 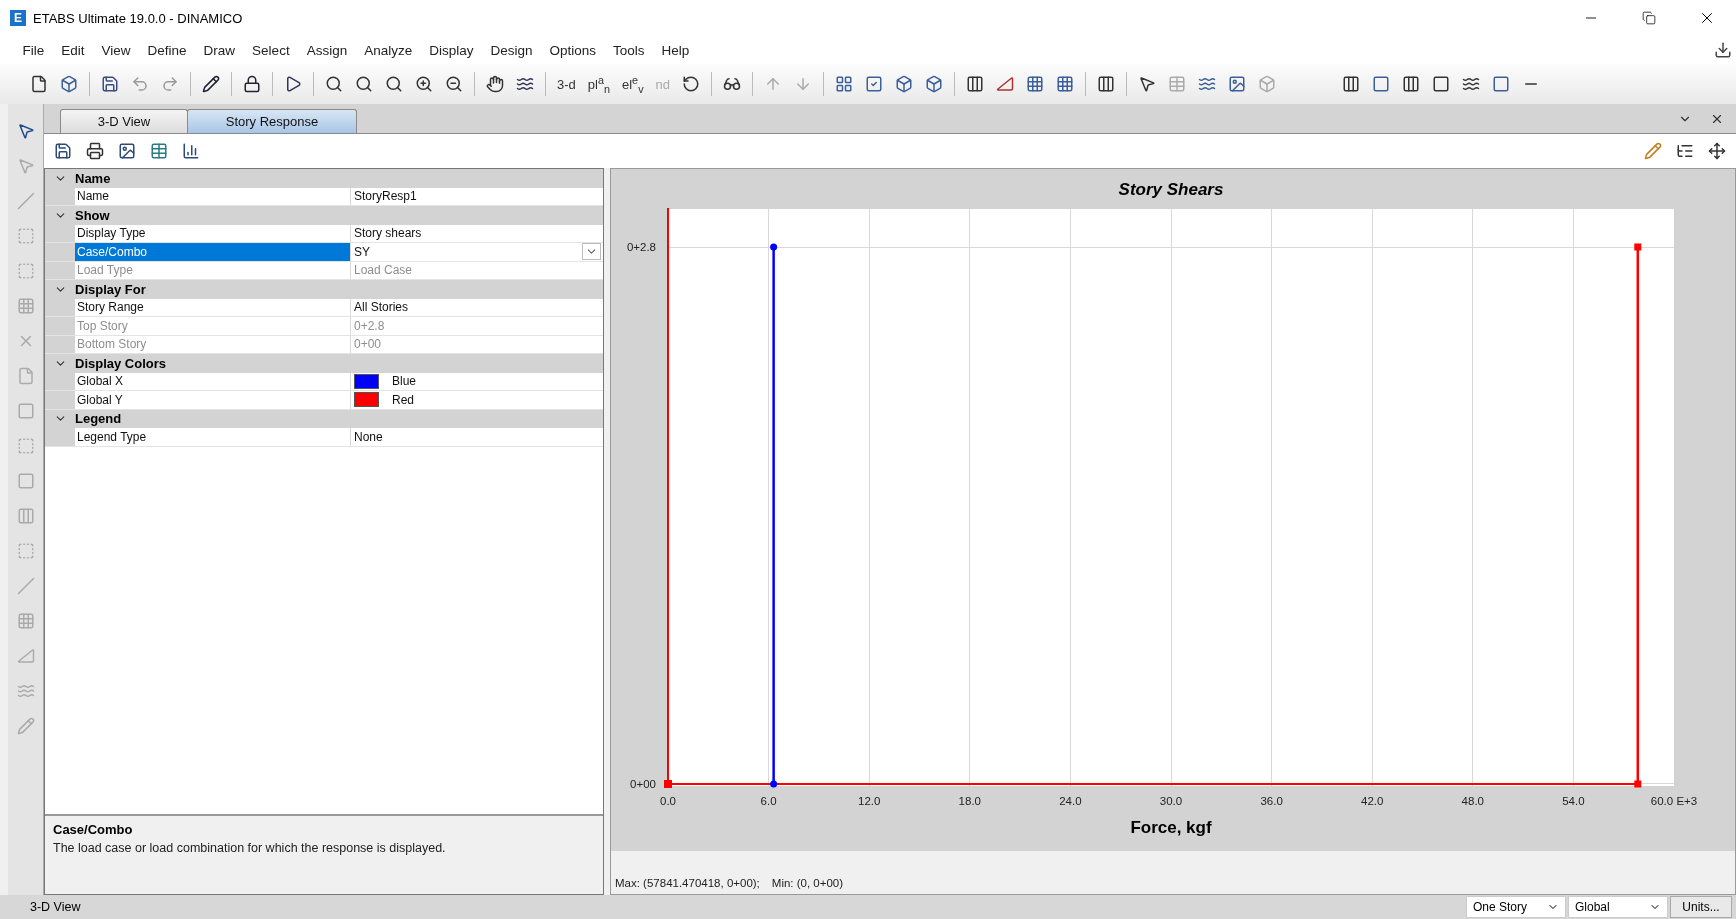 What do you see at coordinates (641, 247) in the screenshot?
I see `y-category-label: 0+2.8` at bounding box center [641, 247].